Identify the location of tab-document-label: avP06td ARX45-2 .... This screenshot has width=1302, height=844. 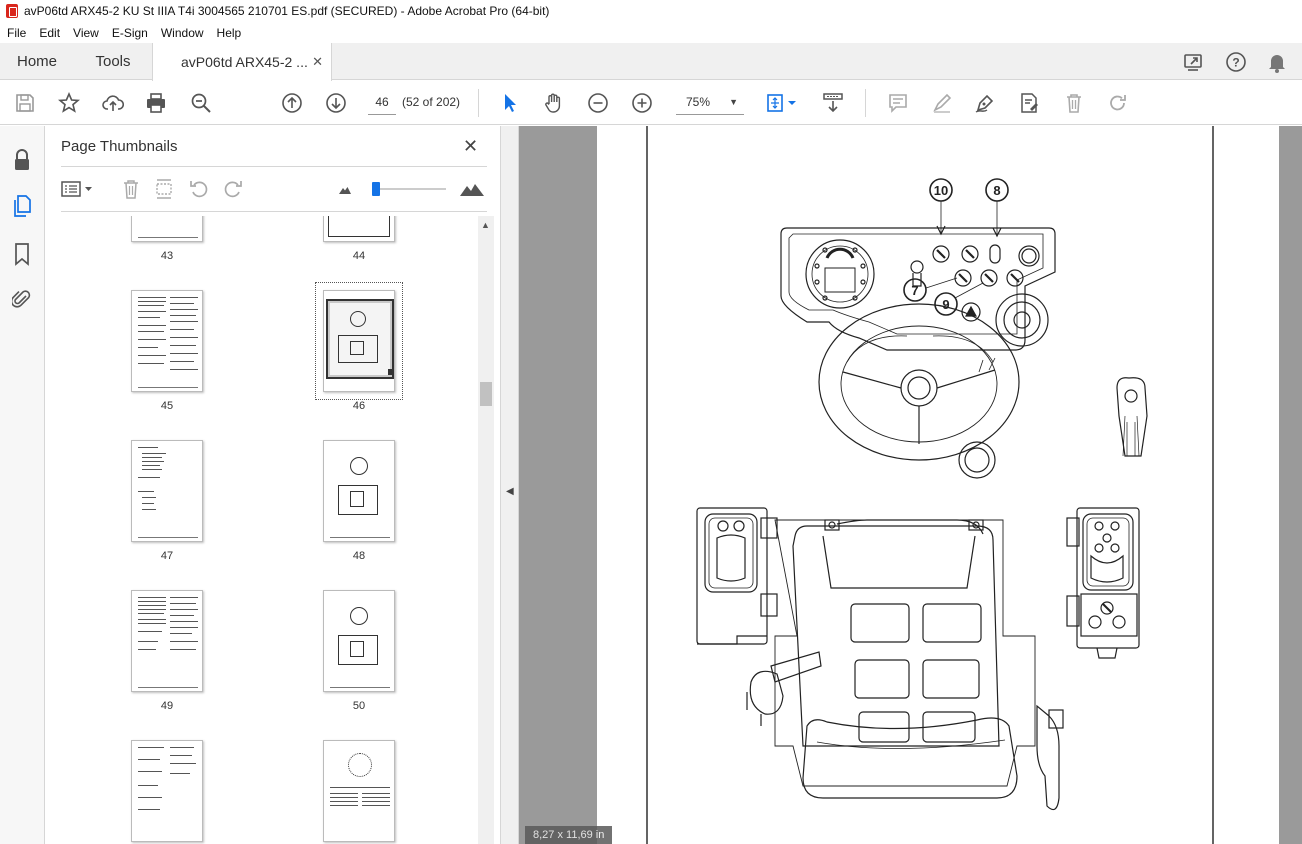
(244, 62).